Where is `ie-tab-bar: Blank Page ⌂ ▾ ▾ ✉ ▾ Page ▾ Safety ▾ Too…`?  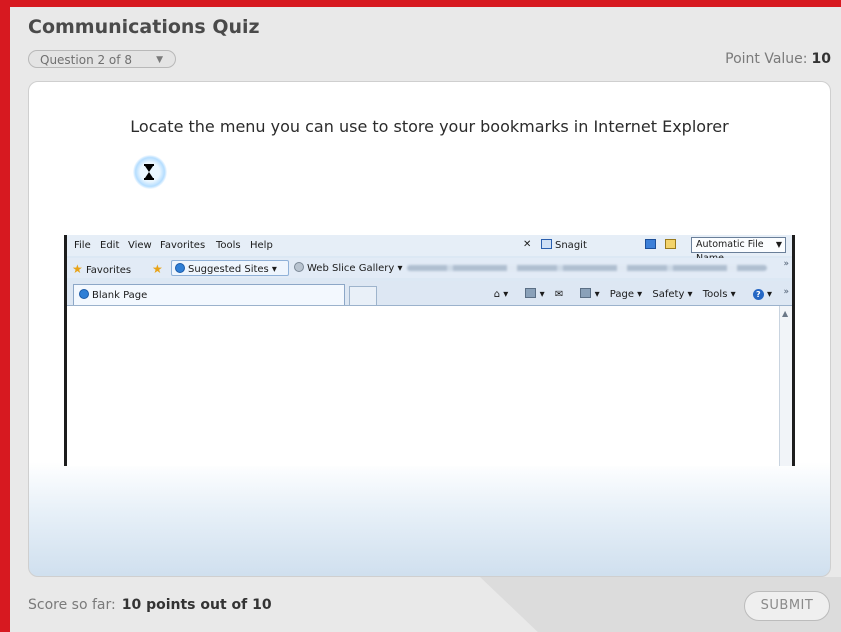 ie-tab-bar: Blank Page ⌂ ▾ ▾ ✉ ▾ Page ▾ Safety ▾ Too… is located at coordinates (429, 293).